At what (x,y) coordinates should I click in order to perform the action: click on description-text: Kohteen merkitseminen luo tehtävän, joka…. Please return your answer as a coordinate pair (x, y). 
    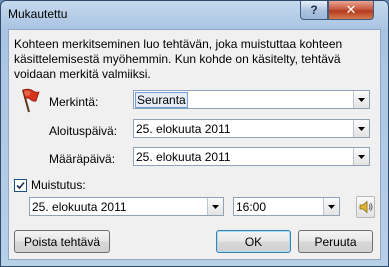
    Looking at the image, I should click on (178, 59).